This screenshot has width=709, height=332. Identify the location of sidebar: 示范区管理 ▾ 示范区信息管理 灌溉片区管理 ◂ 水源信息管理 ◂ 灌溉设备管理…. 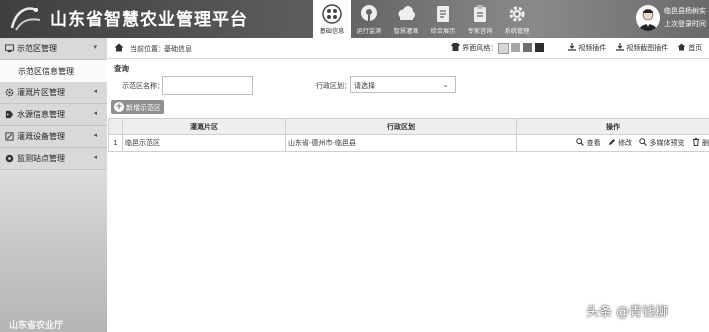
(53, 185).